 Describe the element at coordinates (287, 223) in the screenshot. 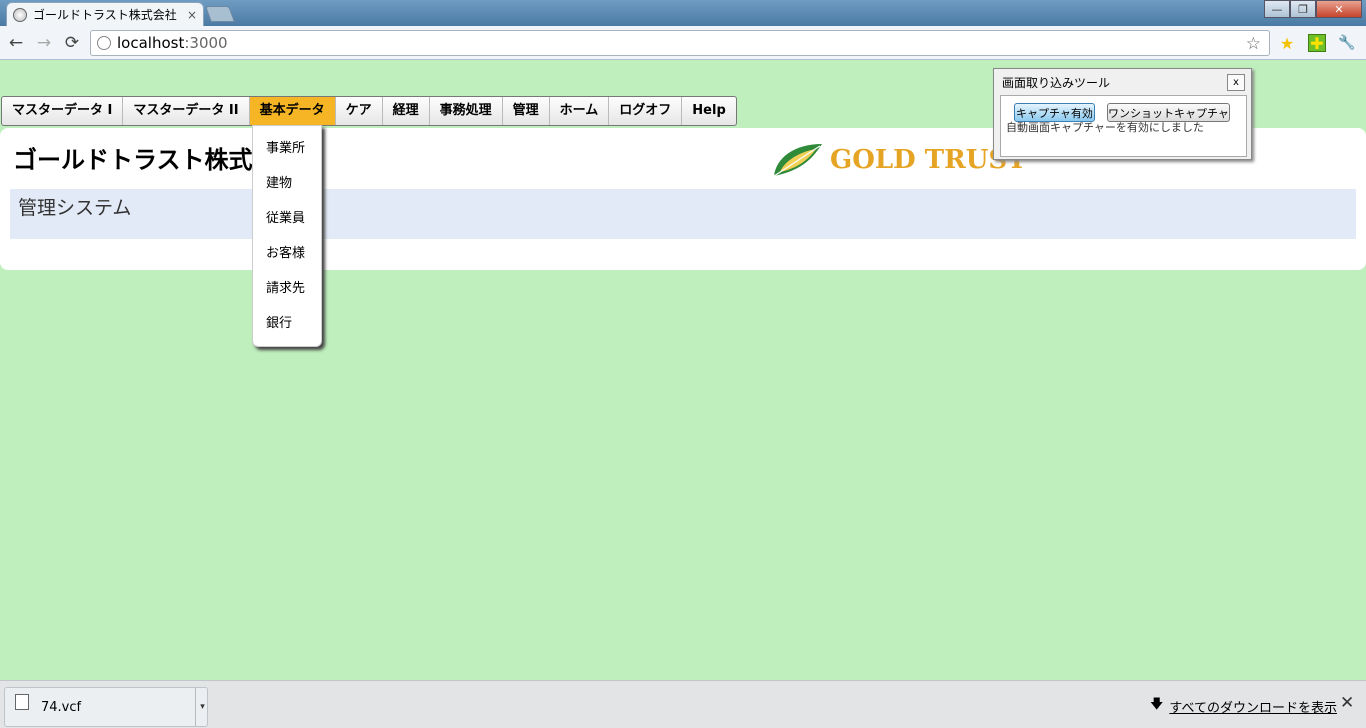

I see `dropdown-item-employee: 従業員` at that location.